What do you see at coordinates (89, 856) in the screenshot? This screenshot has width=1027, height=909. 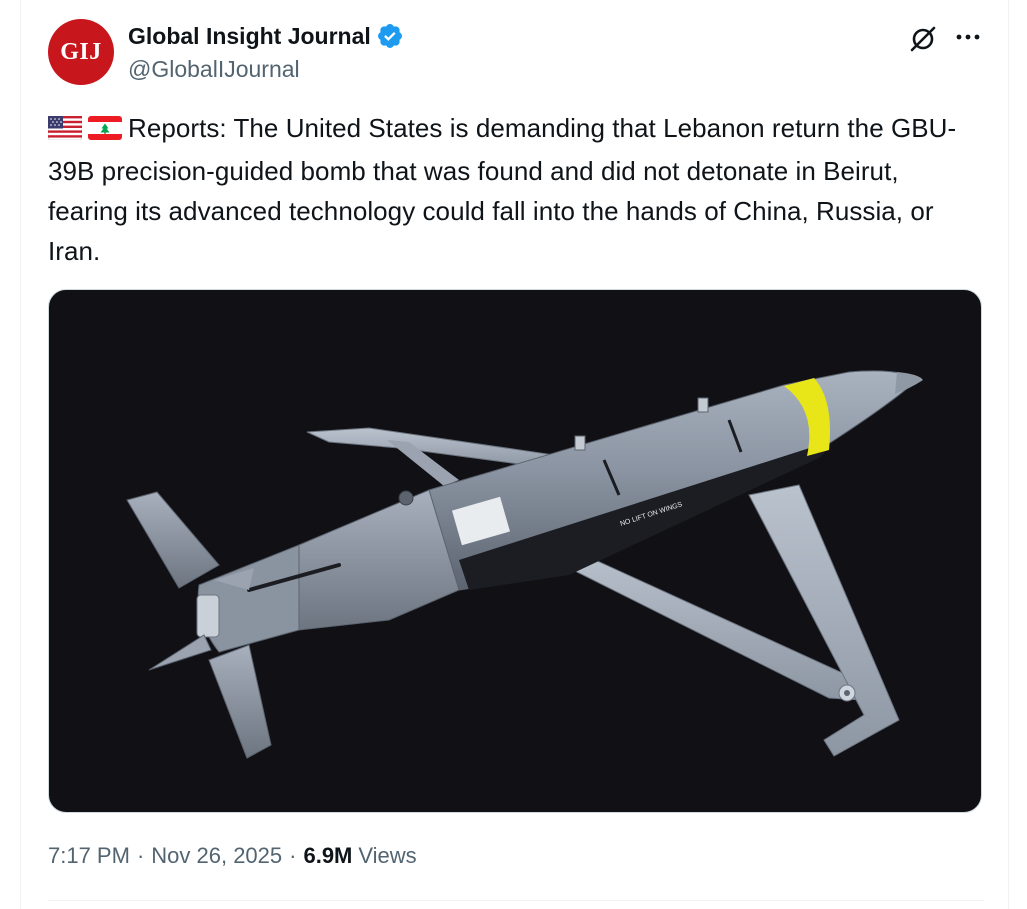 I see `tweet-time: 7:17 PM` at bounding box center [89, 856].